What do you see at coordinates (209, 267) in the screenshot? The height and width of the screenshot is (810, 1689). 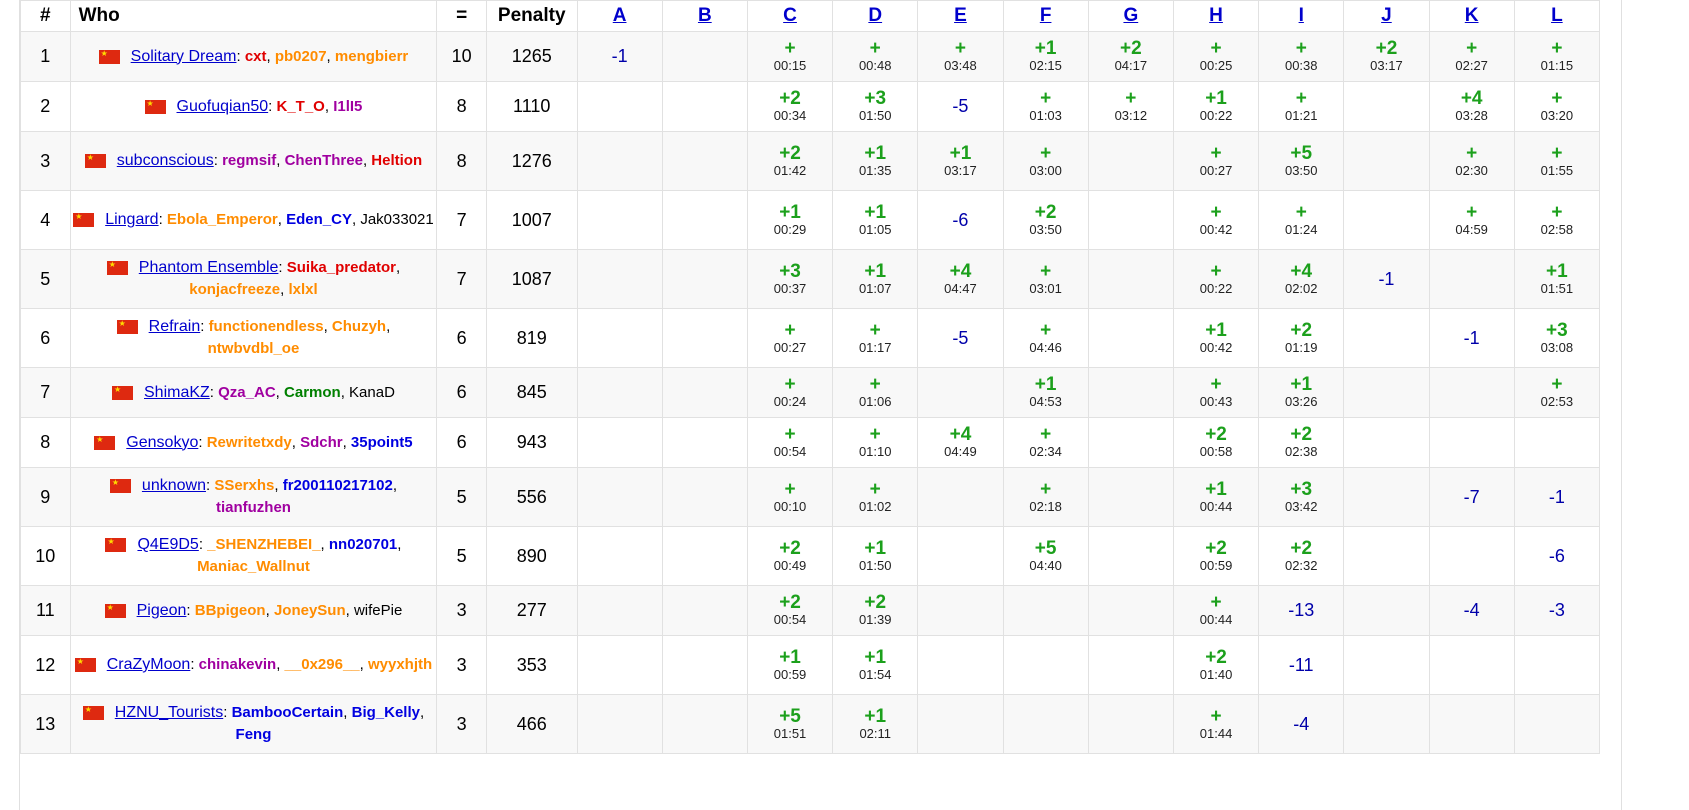 I see `team-name-link: Phantom Ensemble` at bounding box center [209, 267].